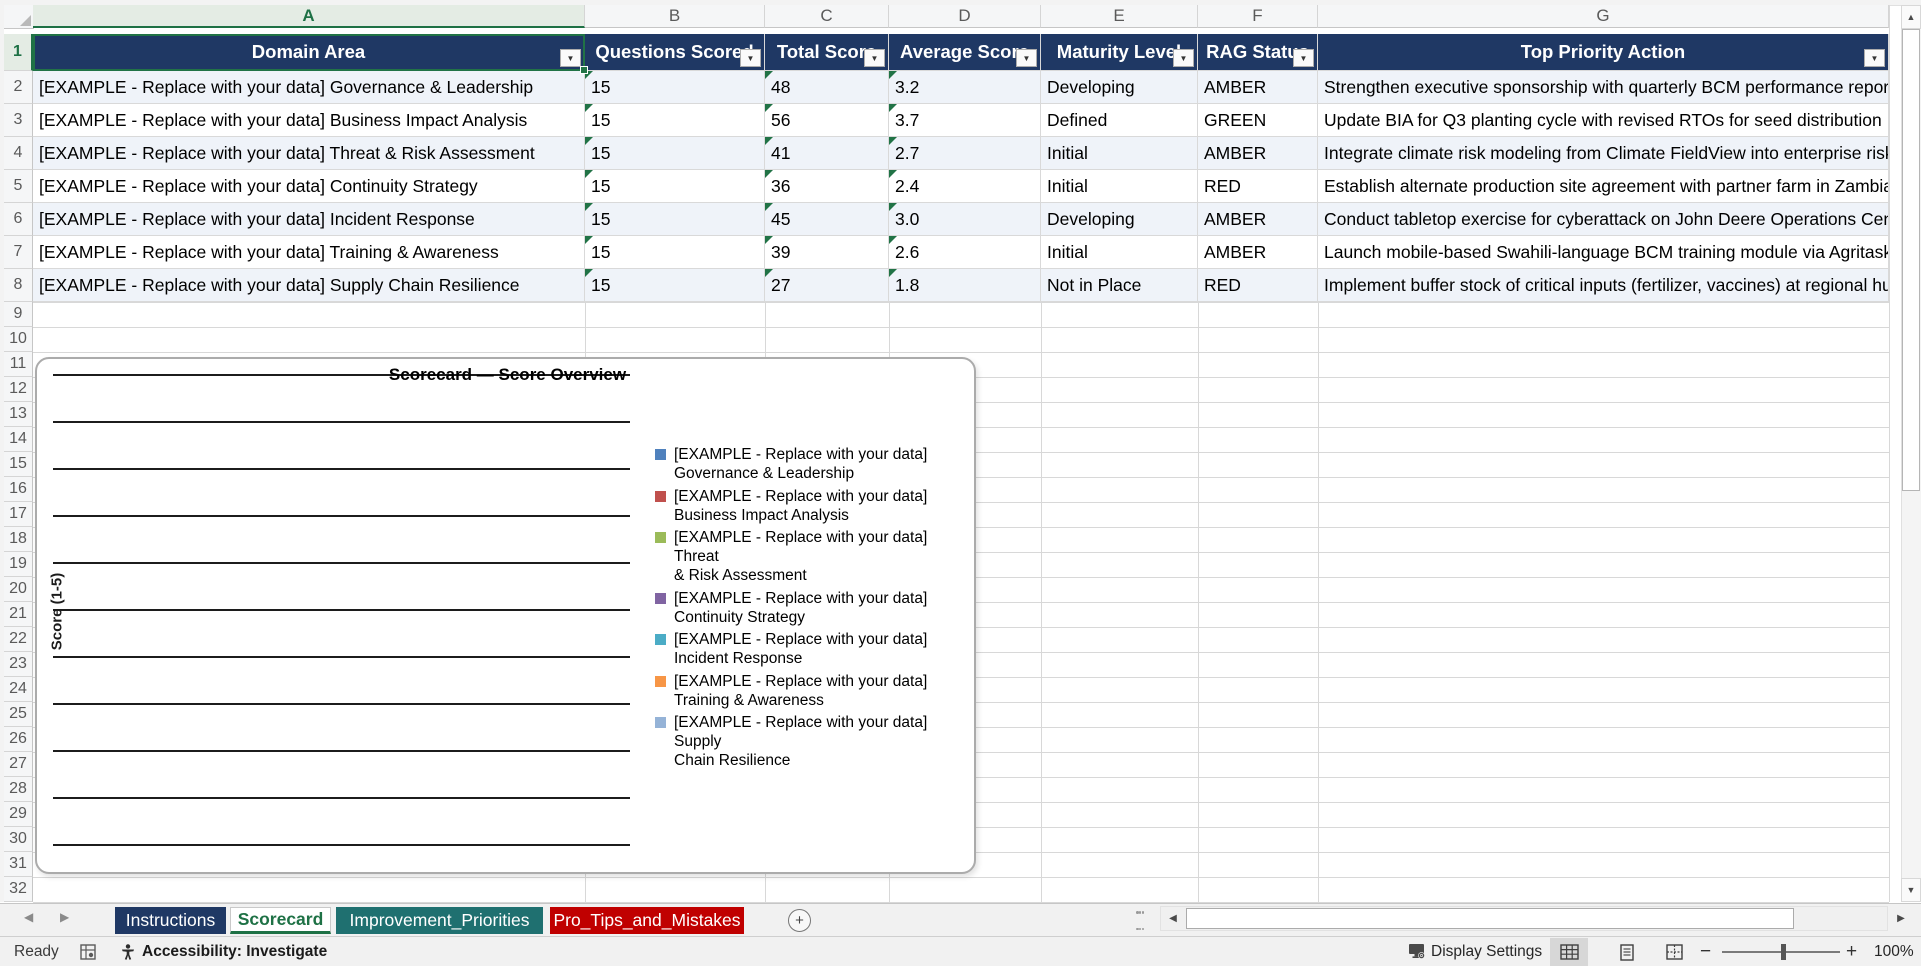 This screenshot has width=1921, height=966. Describe the element at coordinates (1119, 252) in the screenshot. I see `cell-E7: Initial` at that location.